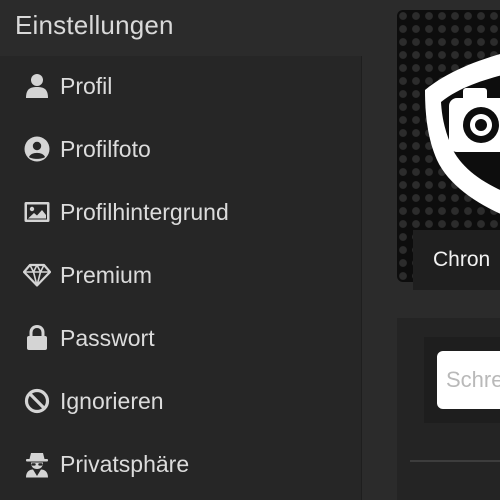  Describe the element at coordinates (144, 211) in the screenshot. I see `sidebar-item-label: Profilhintergrund` at that location.